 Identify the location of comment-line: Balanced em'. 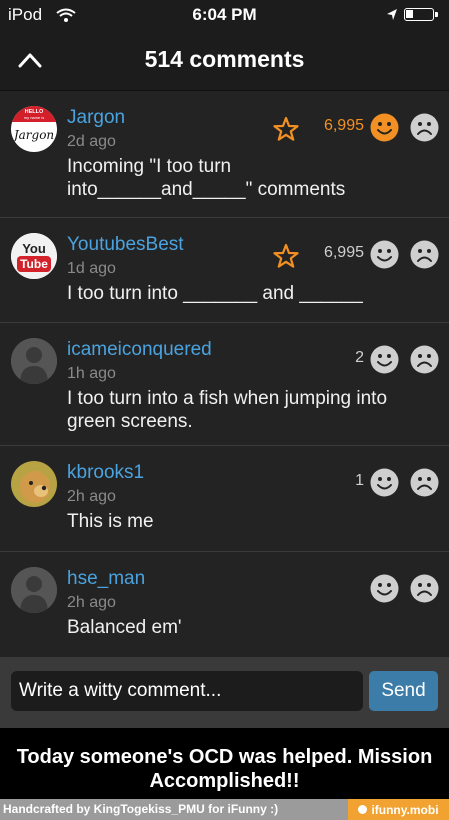
(124, 627).